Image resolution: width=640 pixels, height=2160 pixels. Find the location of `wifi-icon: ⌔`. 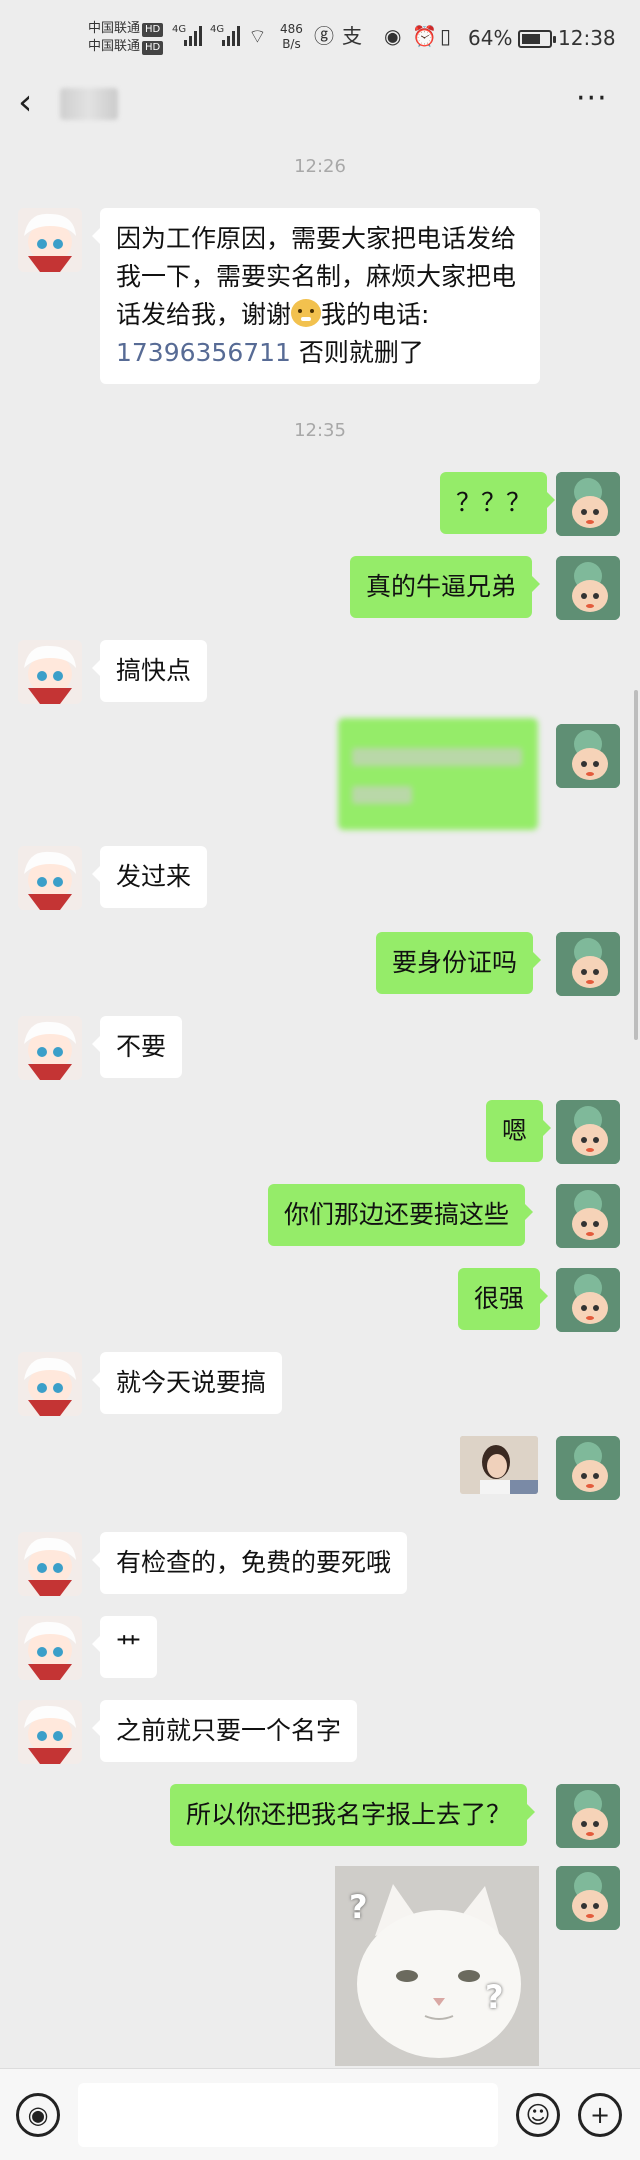

wifi-icon: ⌔ is located at coordinates (257, 36).